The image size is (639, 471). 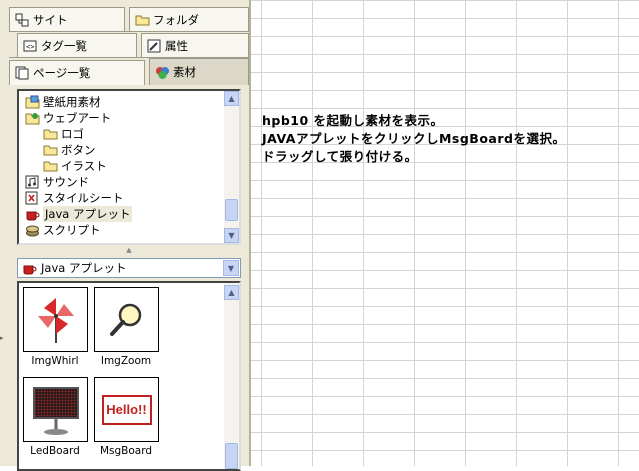 What do you see at coordinates (62, 73) in the screenshot?
I see `tab-page-list-label: ページ一覧` at bounding box center [62, 73].